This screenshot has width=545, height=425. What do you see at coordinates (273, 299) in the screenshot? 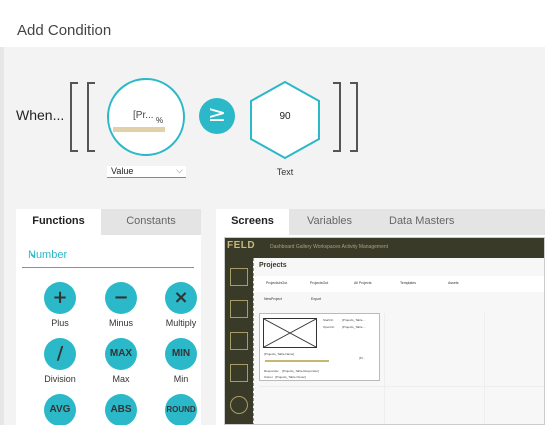
I see `preview-new-project: NewProject` at bounding box center [273, 299].